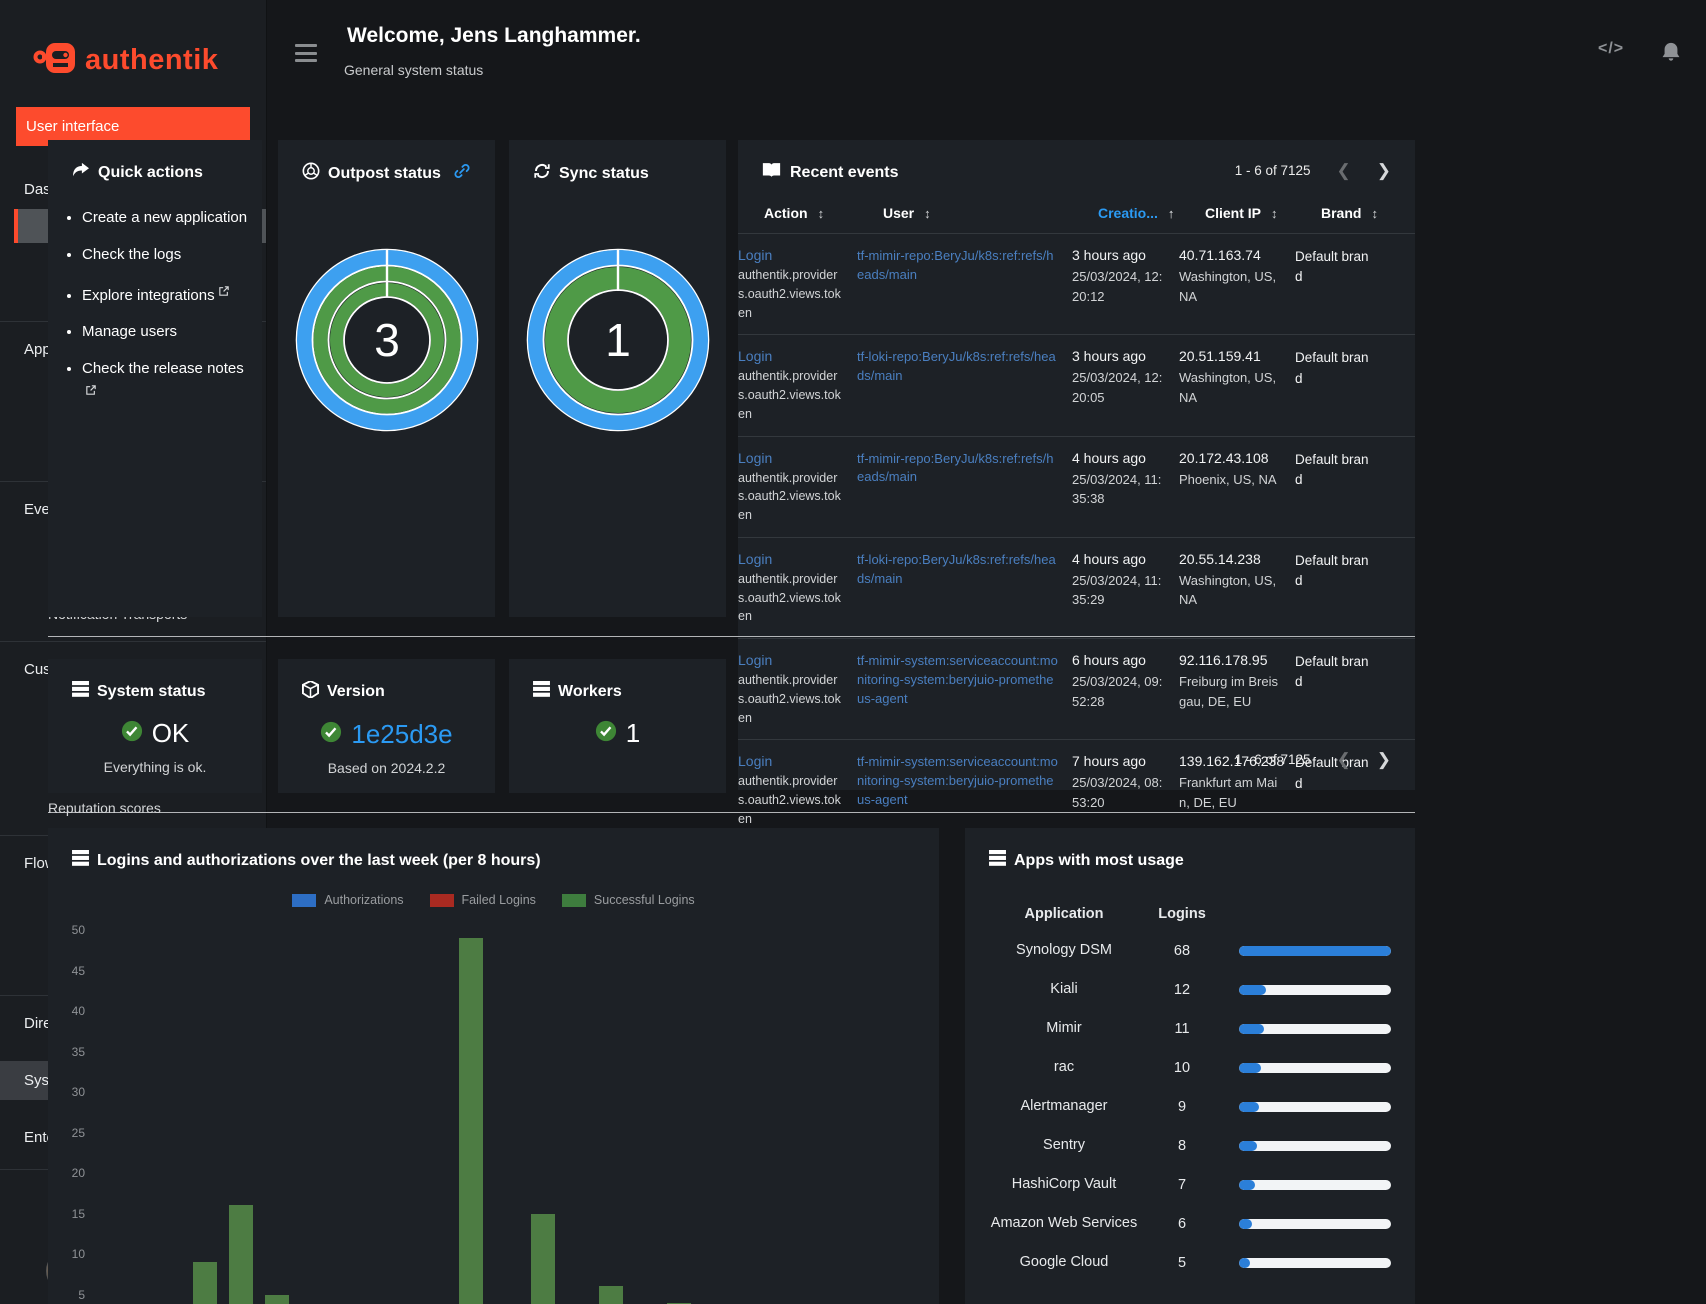 The width and height of the screenshot is (1706, 1304). I want to click on apps-row-sentry: Sentry 8, so click(1190, 1145).